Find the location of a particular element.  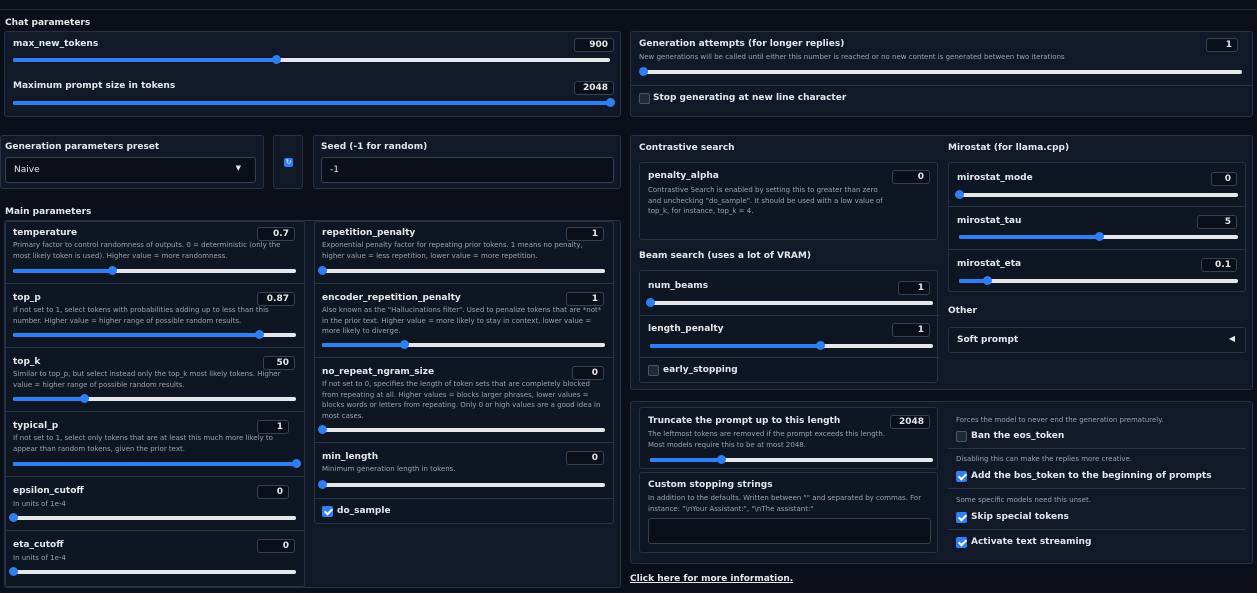

seed-input: -1 is located at coordinates (467, 170).